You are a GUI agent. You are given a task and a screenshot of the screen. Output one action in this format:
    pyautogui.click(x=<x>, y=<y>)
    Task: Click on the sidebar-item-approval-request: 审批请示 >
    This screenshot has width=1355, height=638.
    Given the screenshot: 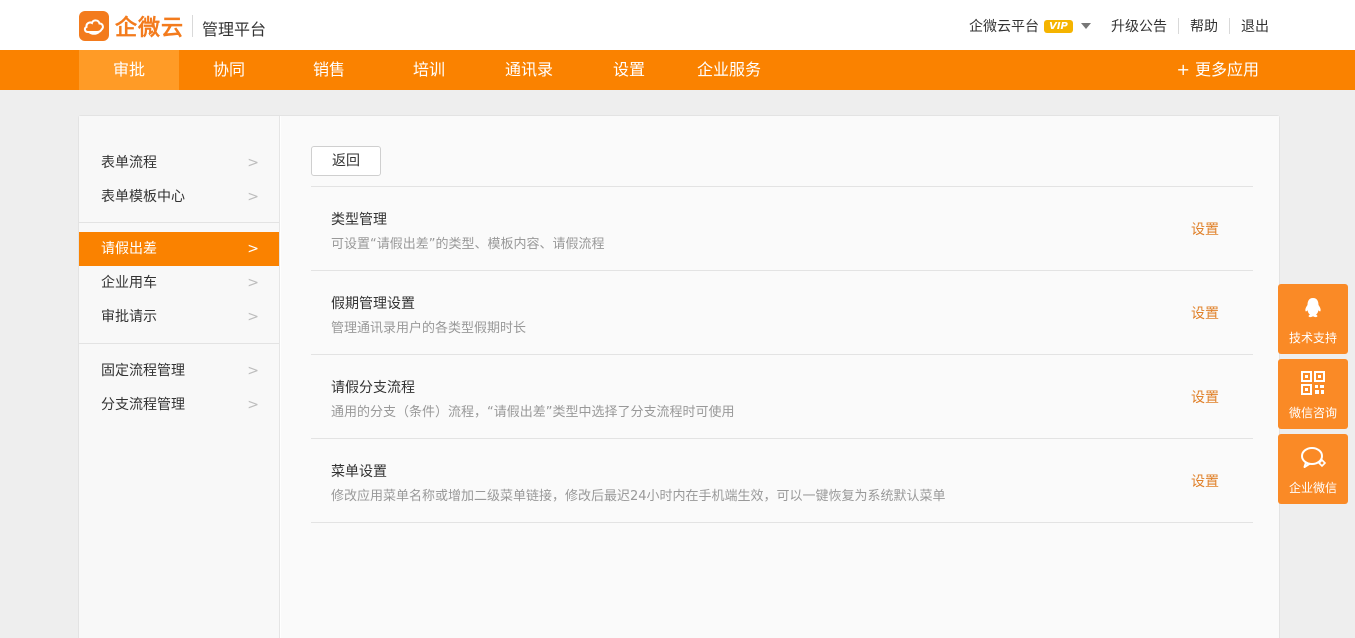 What is the action you would take?
    pyautogui.click(x=179, y=317)
    